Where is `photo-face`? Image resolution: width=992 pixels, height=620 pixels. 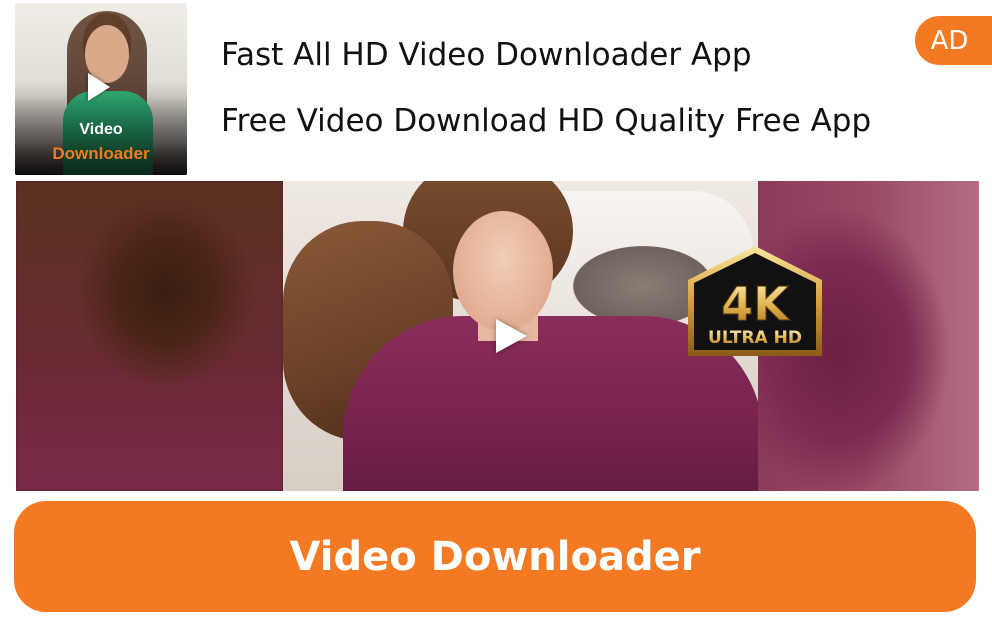
photo-face is located at coordinates (503, 271).